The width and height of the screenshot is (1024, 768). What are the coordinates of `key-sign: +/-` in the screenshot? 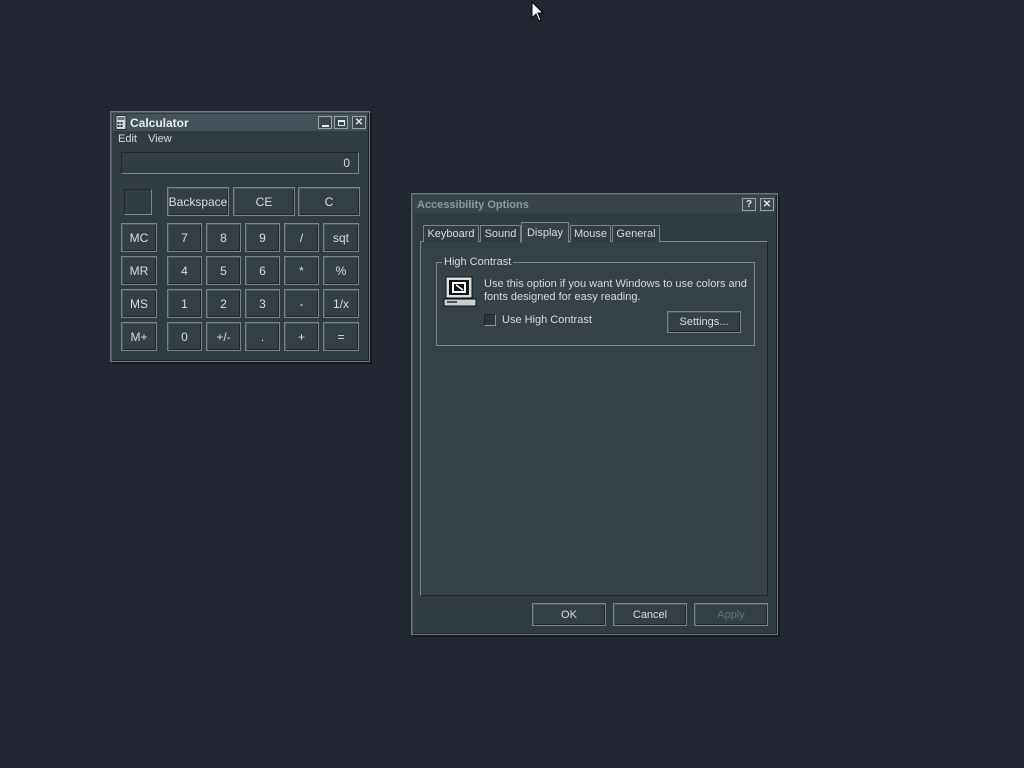 It's located at (223, 336).